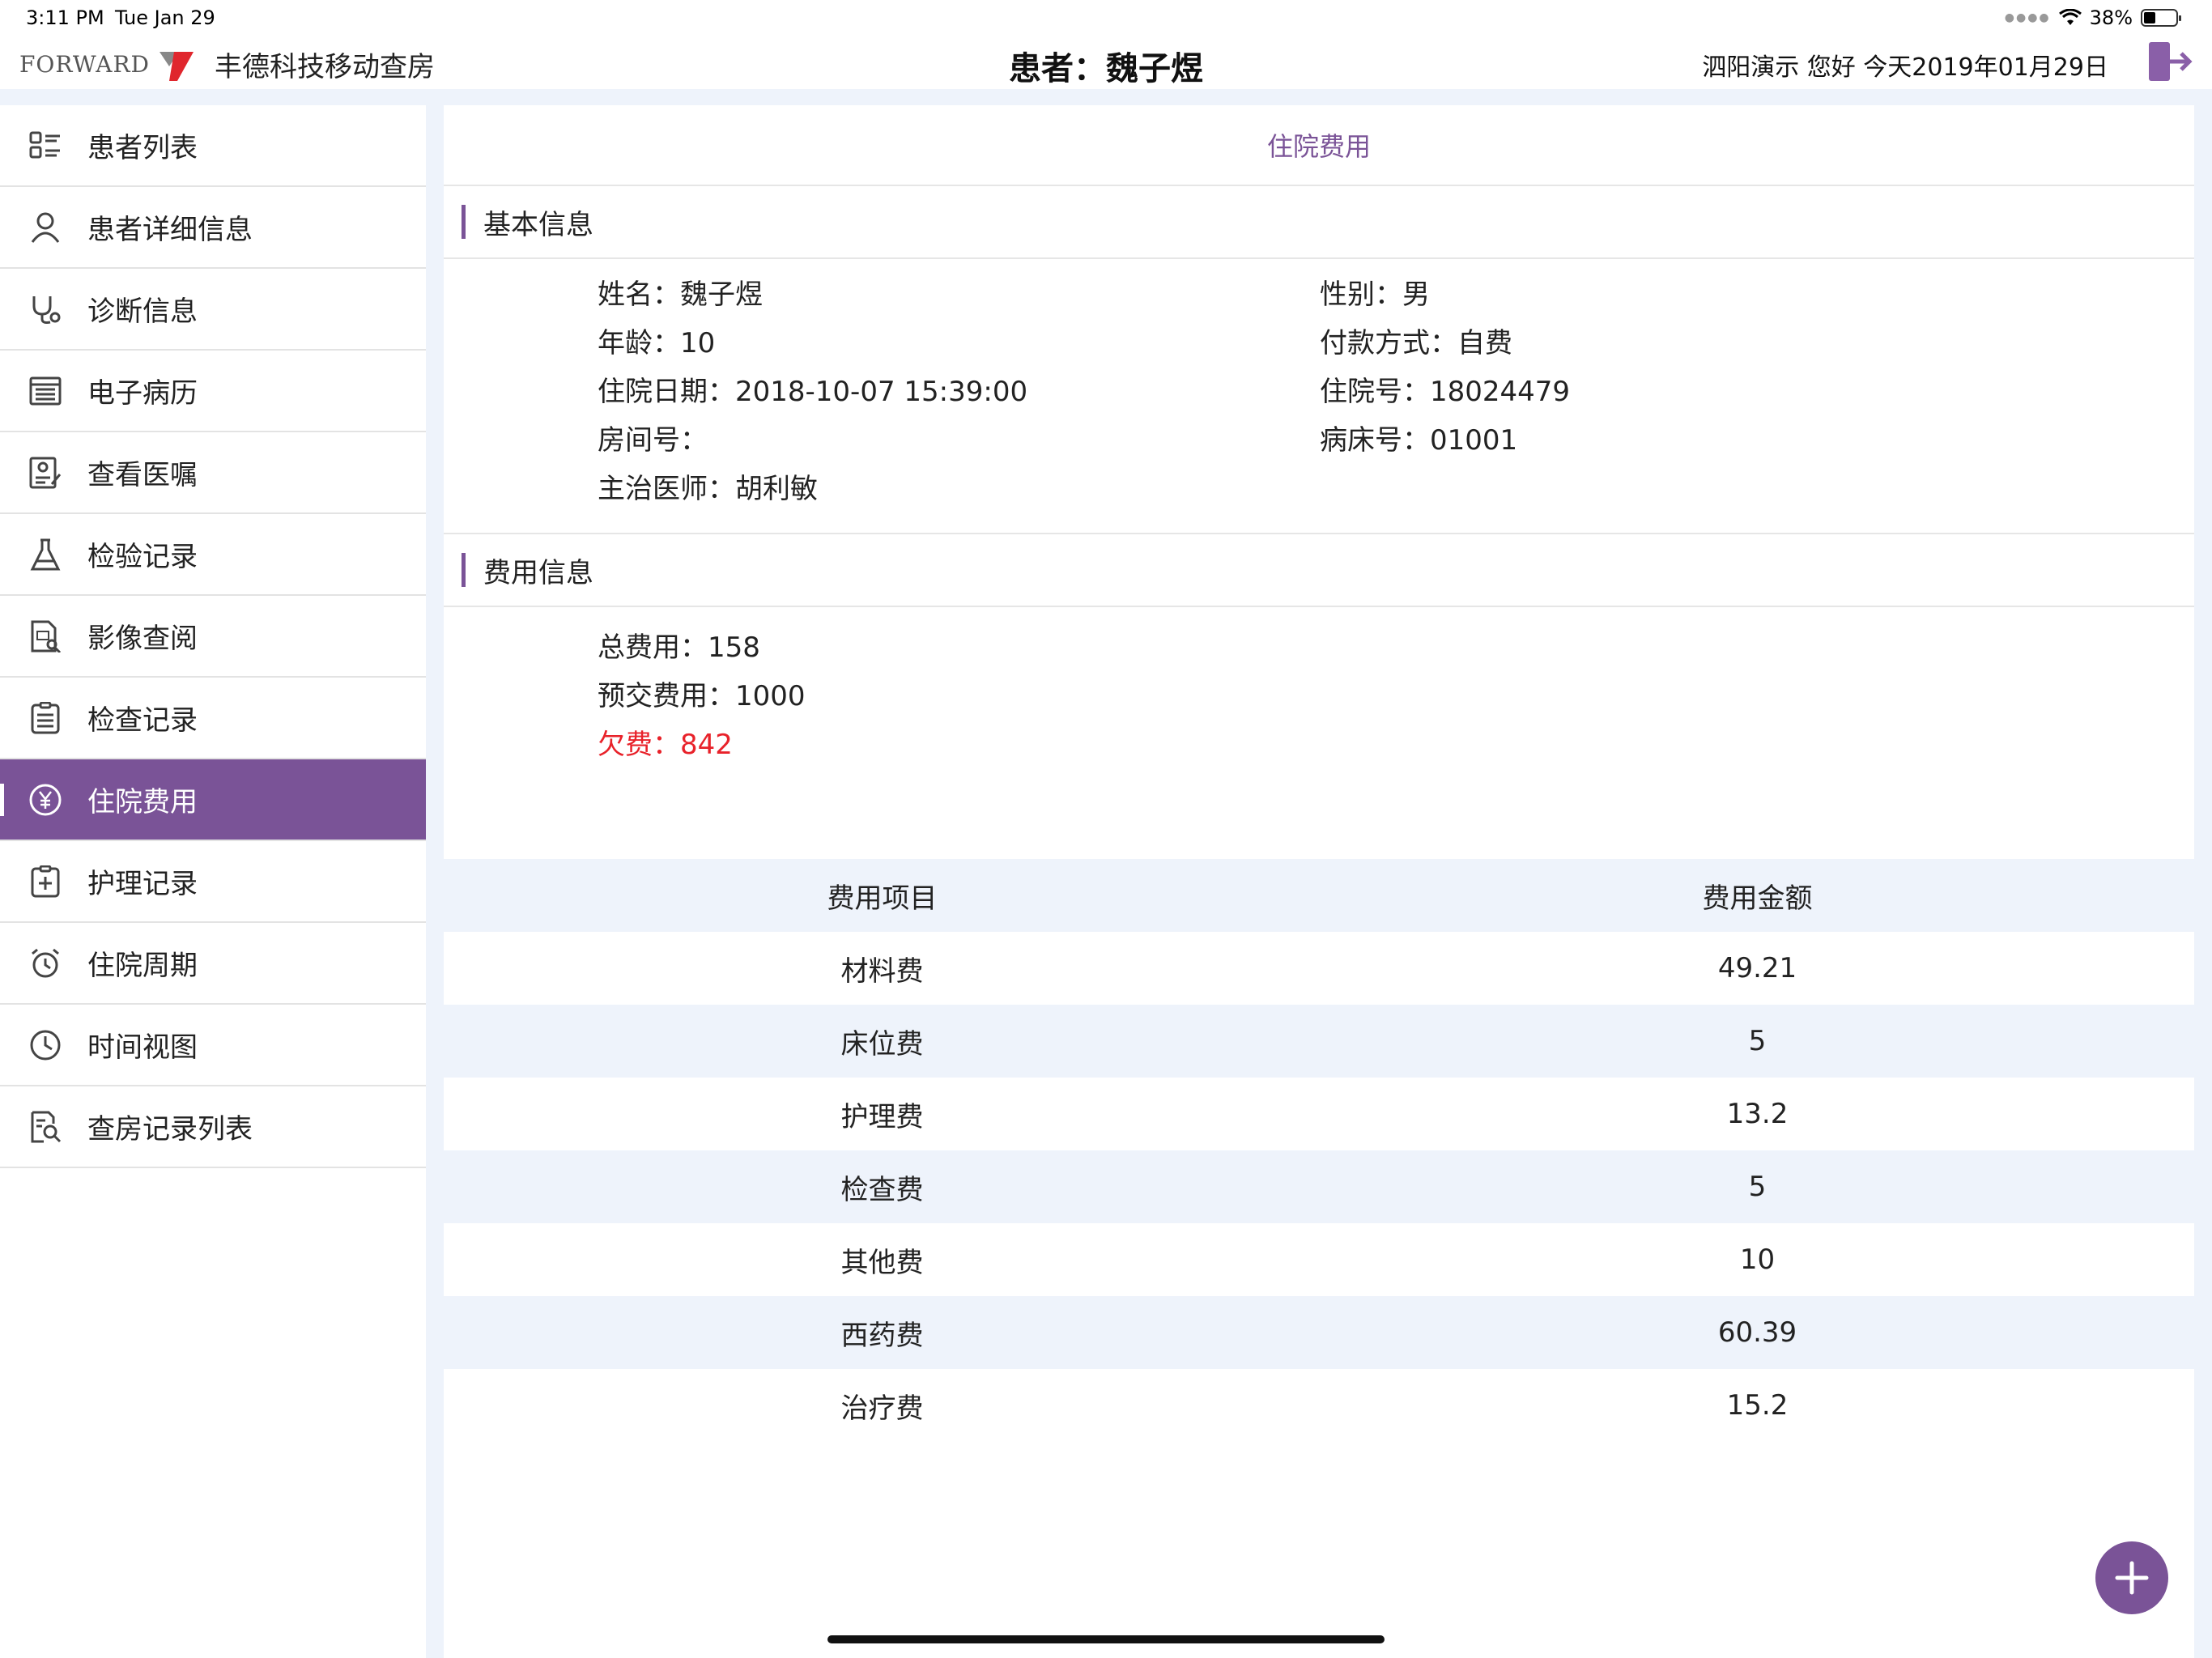 The height and width of the screenshot is (1658, 2212). What do you see at coordinates (882, 1335) in the screenshot?
I see `fee-item: 西药费` at bounding box center [882, 1335].